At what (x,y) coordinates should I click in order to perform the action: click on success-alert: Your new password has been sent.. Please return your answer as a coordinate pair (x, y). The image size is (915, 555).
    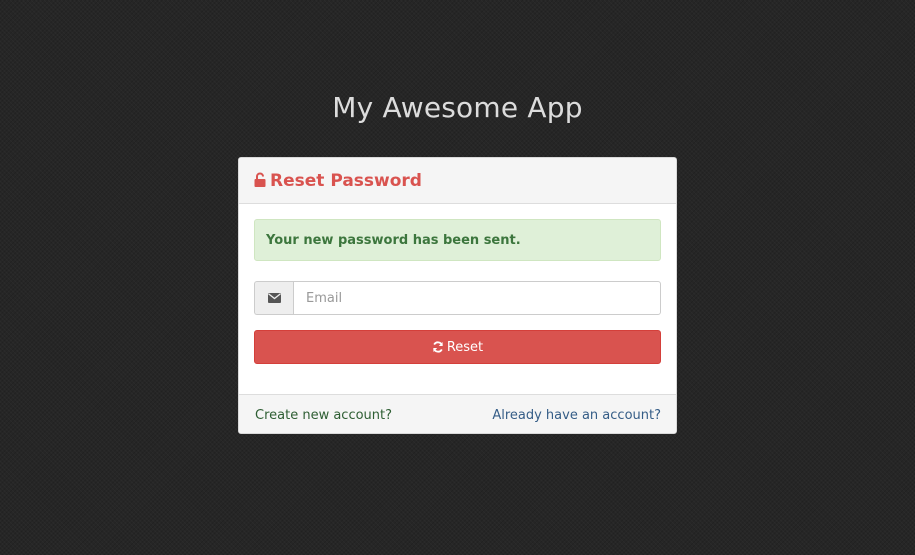
    Looking at the image, I should click on (457, 240).